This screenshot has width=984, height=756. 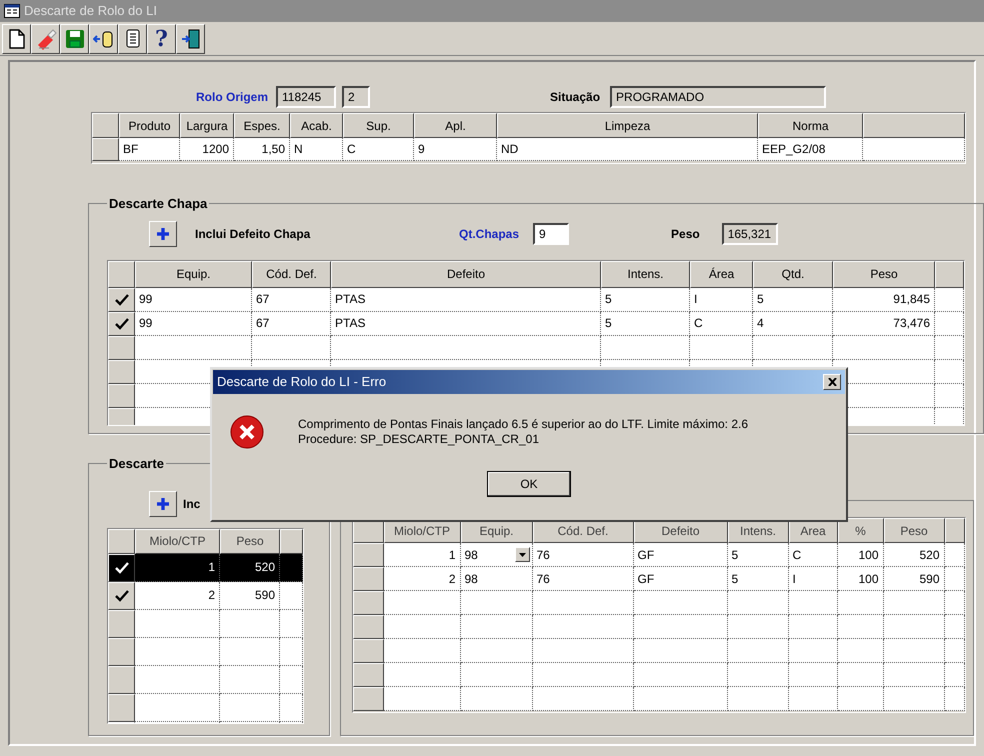 What do you see at coordinates (645, 274) in the screenshot?
I see `column-header: Intens.` at bounding box center [645, 274].